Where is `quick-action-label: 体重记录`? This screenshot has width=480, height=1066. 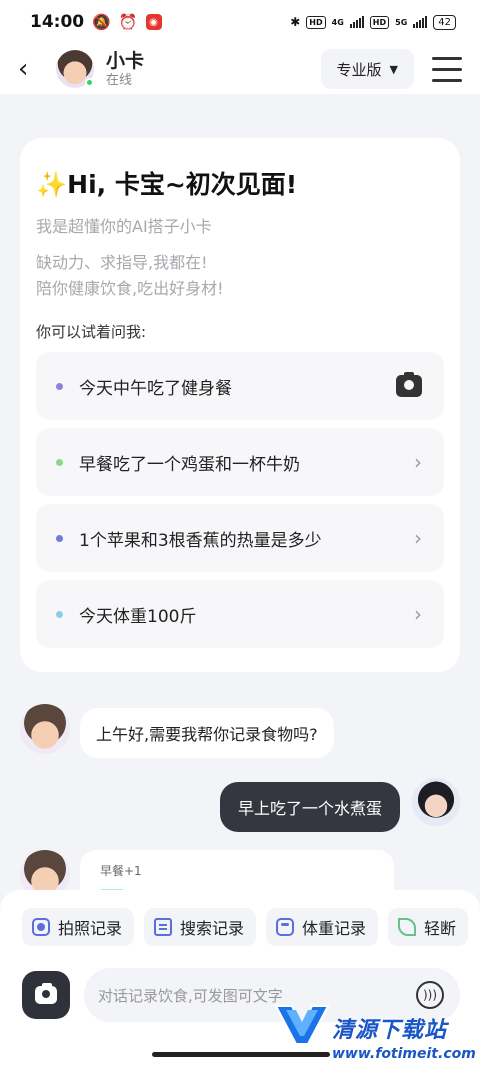 quick-action-label: 体重记录 is located at coordinates (334, 928).